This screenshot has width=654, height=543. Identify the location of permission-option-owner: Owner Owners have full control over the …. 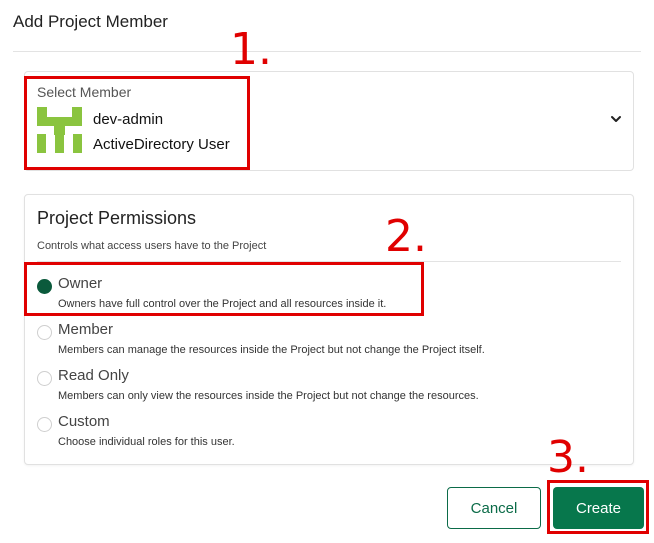
(327, 295).